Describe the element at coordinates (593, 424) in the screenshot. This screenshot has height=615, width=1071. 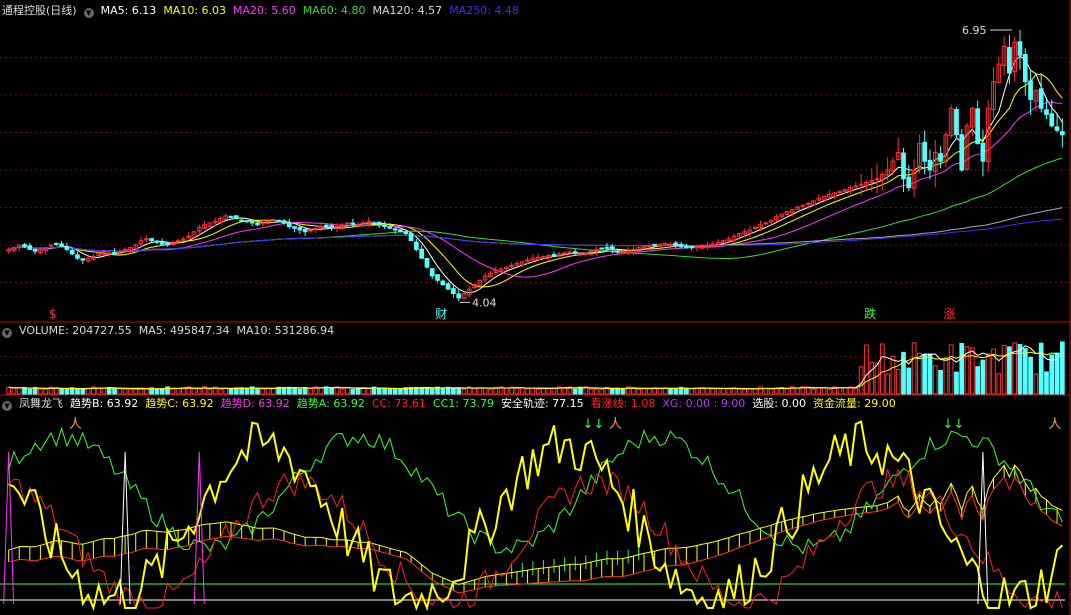
I see `down-arrow-icon: ↓↓` at that location.